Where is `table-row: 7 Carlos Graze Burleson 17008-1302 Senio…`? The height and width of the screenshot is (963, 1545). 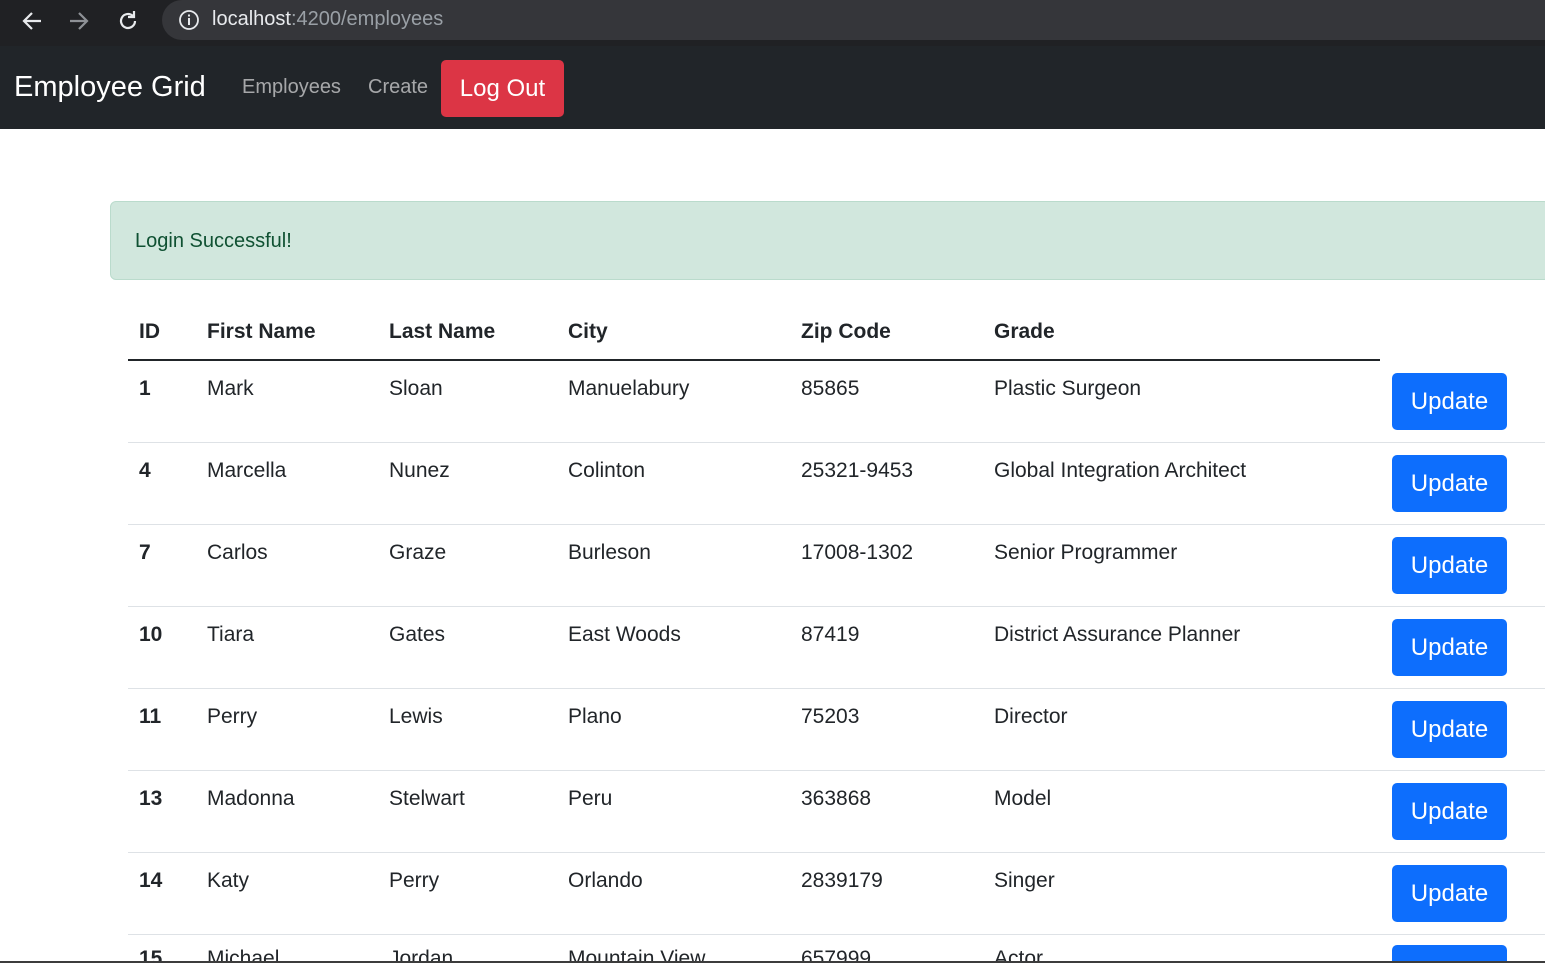
table-row: 7 Carlos Graze Burleson 17008-1302 Senio… is located at coordinates (772, 566).